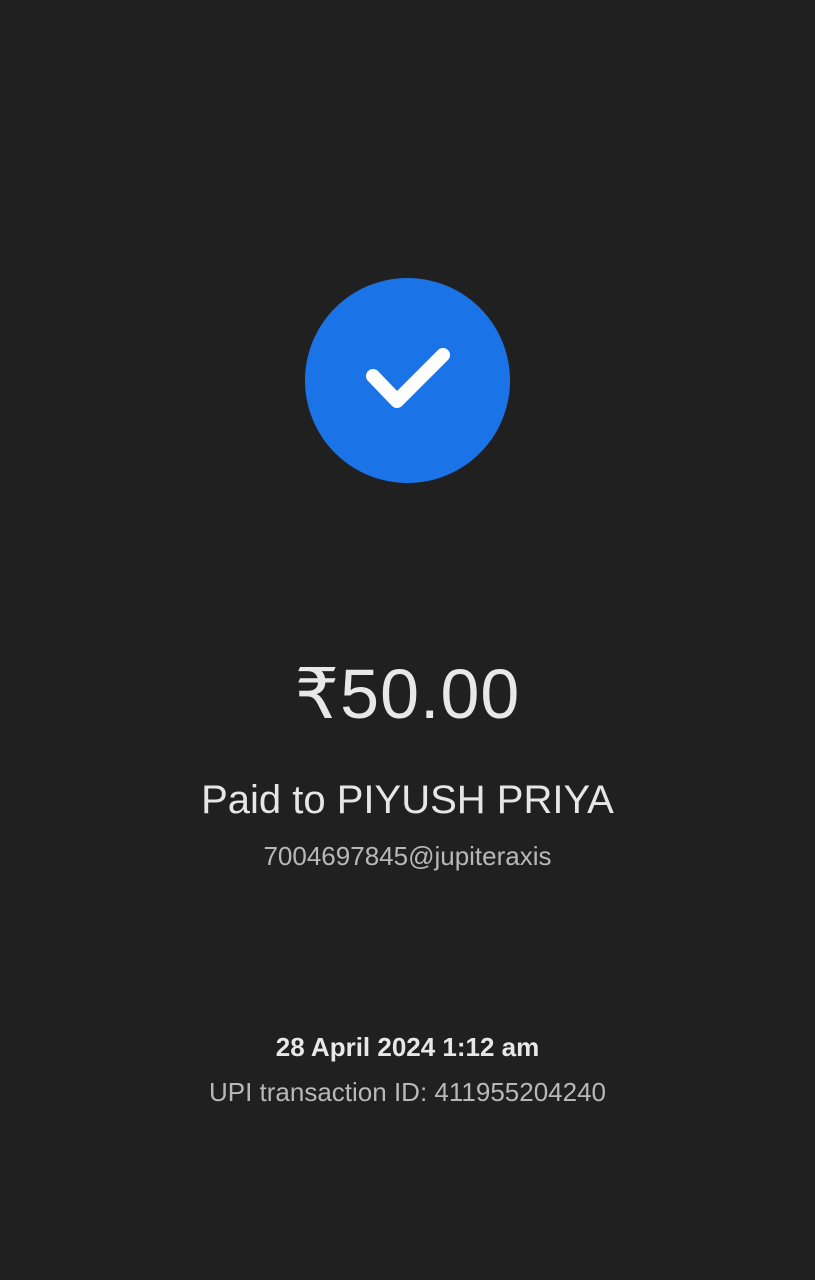  I want to click on success-badge, so click(407, 380).